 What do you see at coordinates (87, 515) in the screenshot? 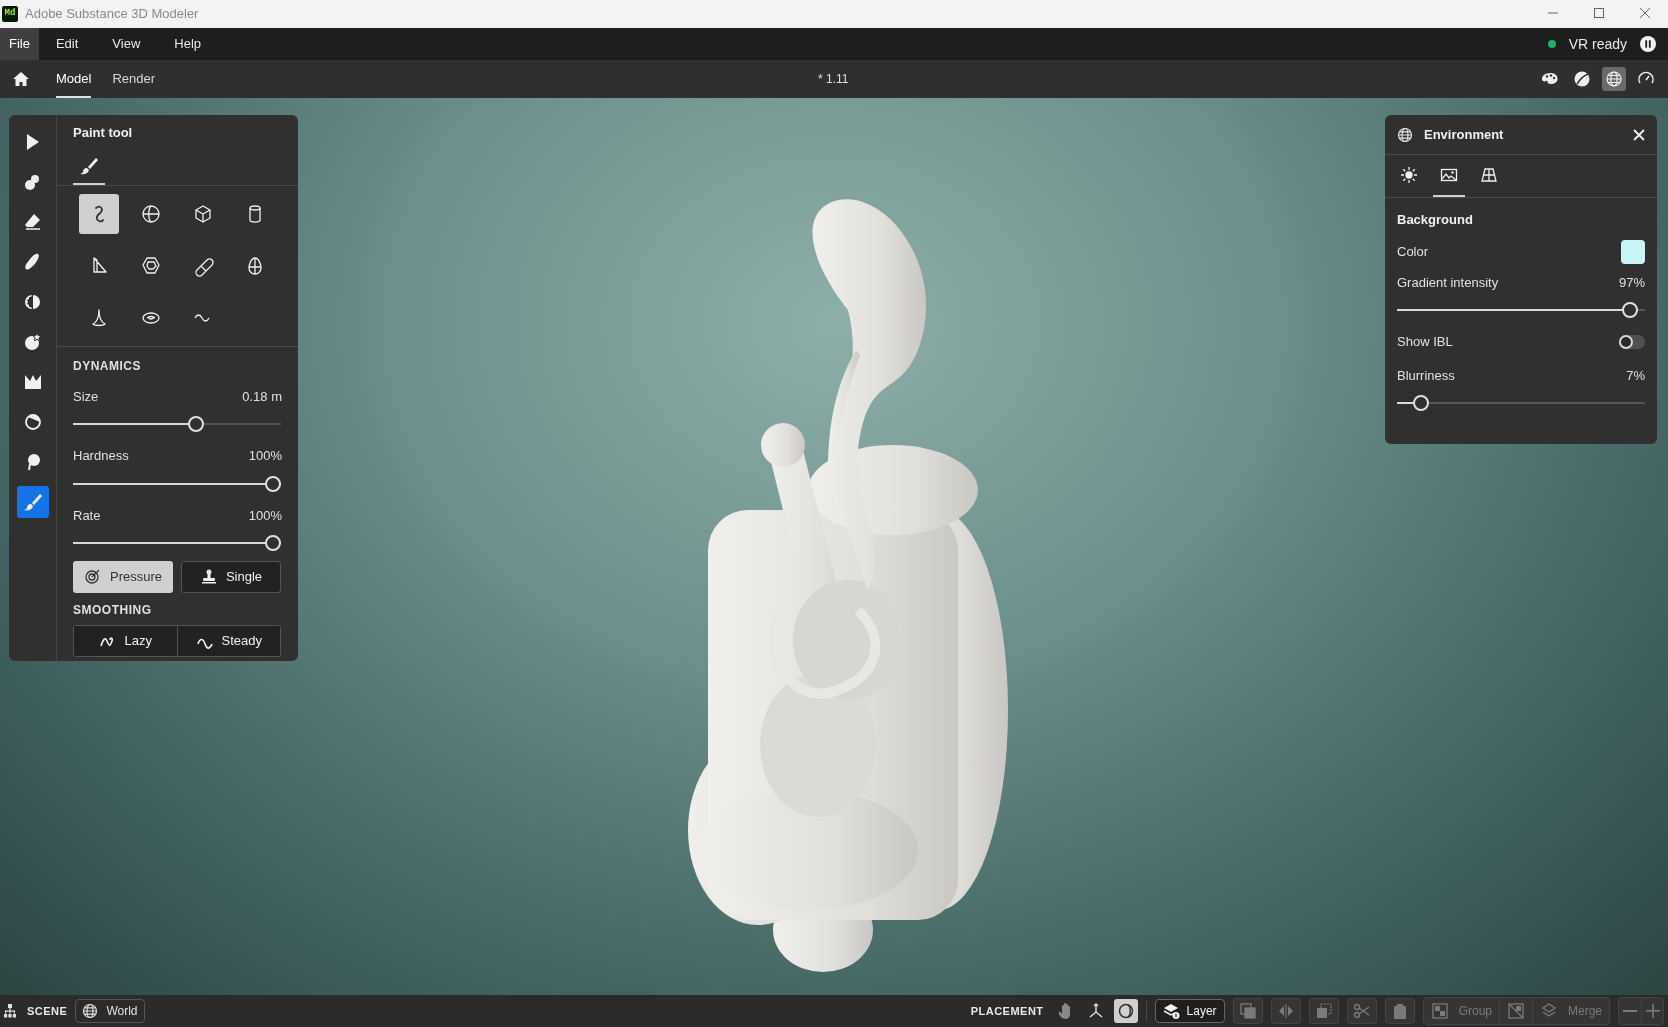
I see `slider-label: Rate` at bounding box center [87, 515].